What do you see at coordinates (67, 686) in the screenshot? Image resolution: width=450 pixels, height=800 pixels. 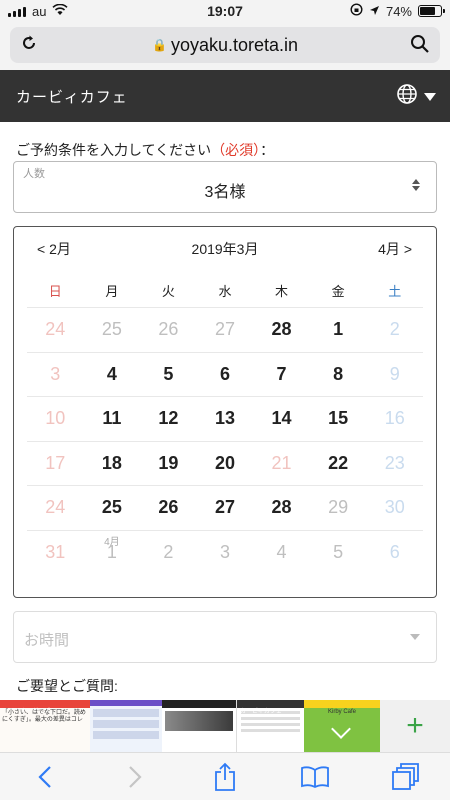 I see `requests-label: ご要望とご質問:` at bounding box center [67, 686].